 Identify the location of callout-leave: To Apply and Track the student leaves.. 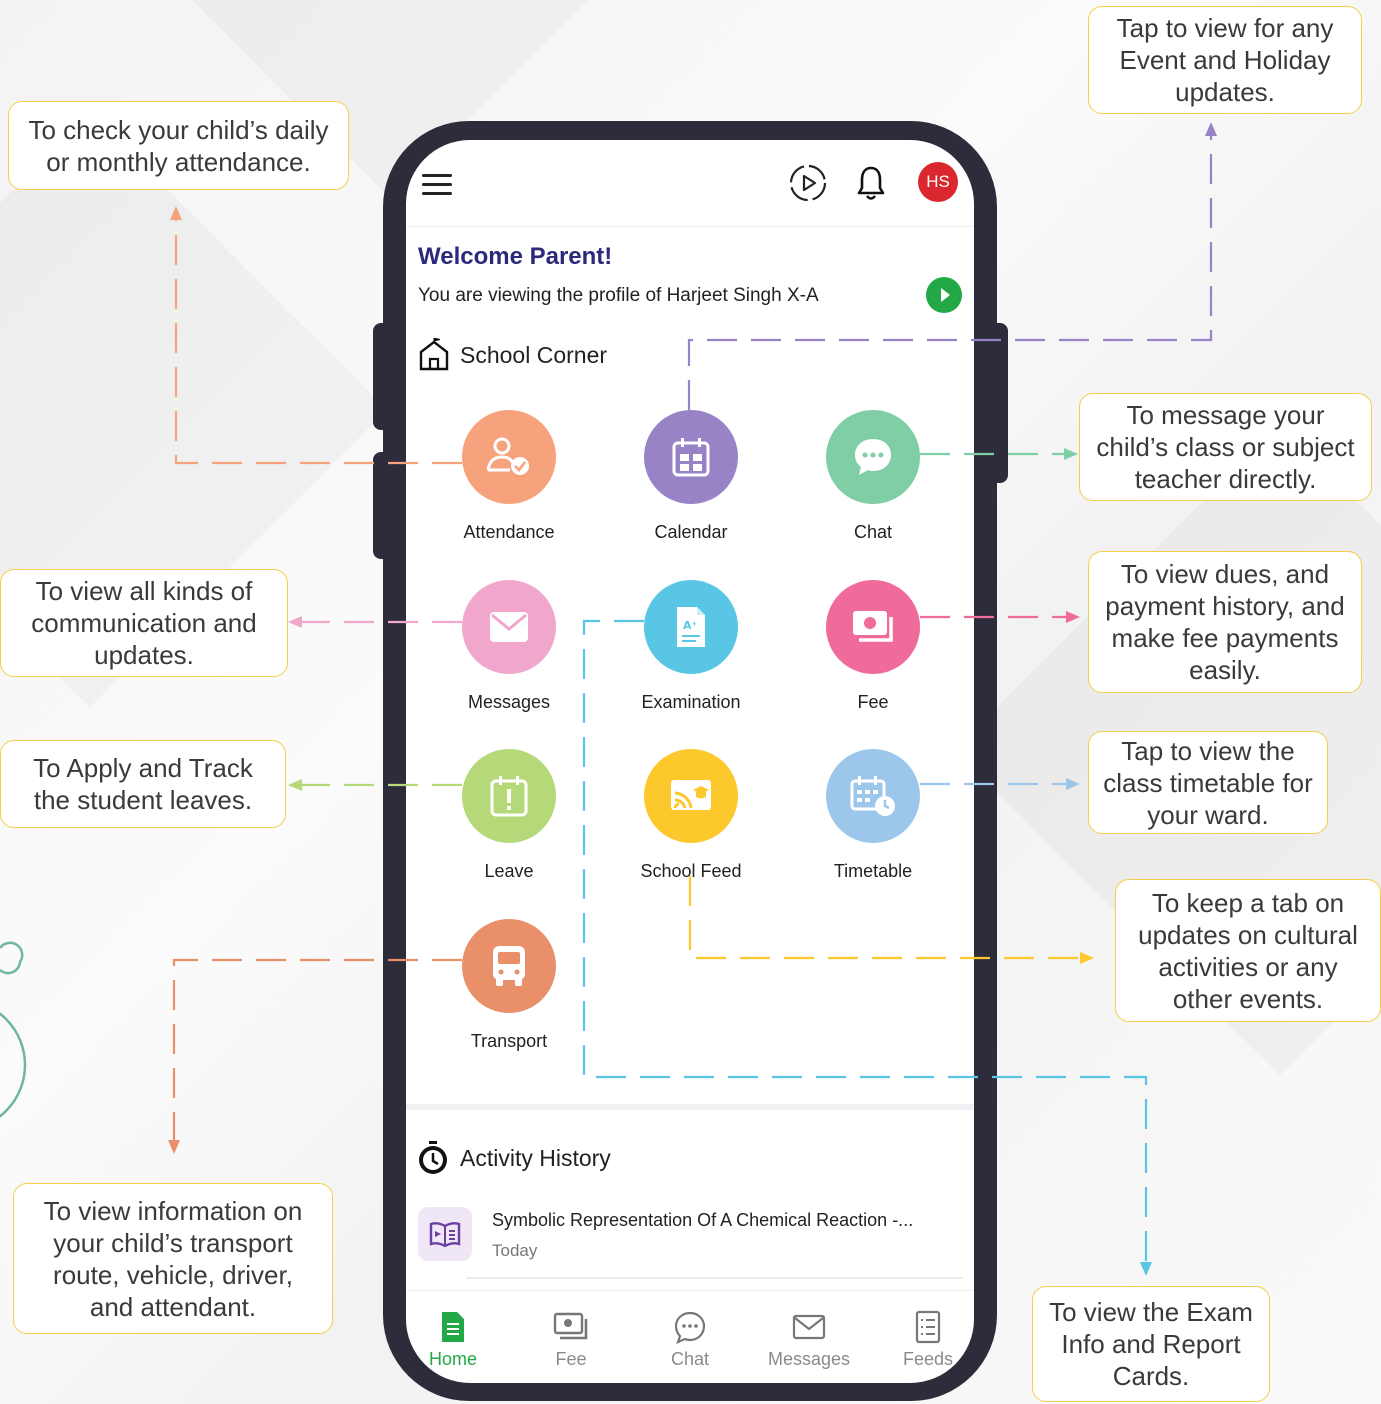
(143, 784).